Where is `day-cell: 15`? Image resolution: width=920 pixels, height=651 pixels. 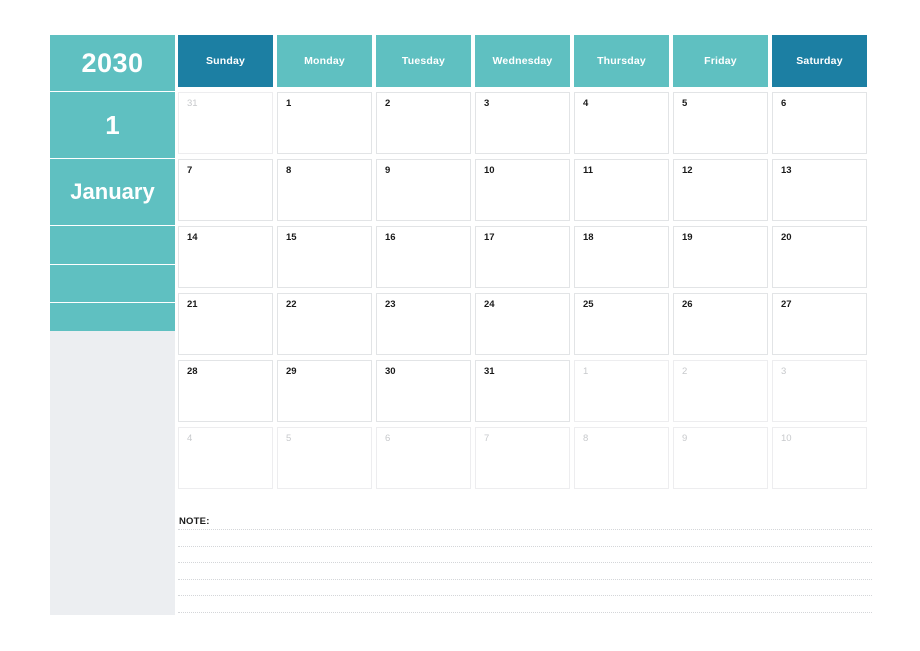
day-cell: 15 is located at coordinates (324, 257).